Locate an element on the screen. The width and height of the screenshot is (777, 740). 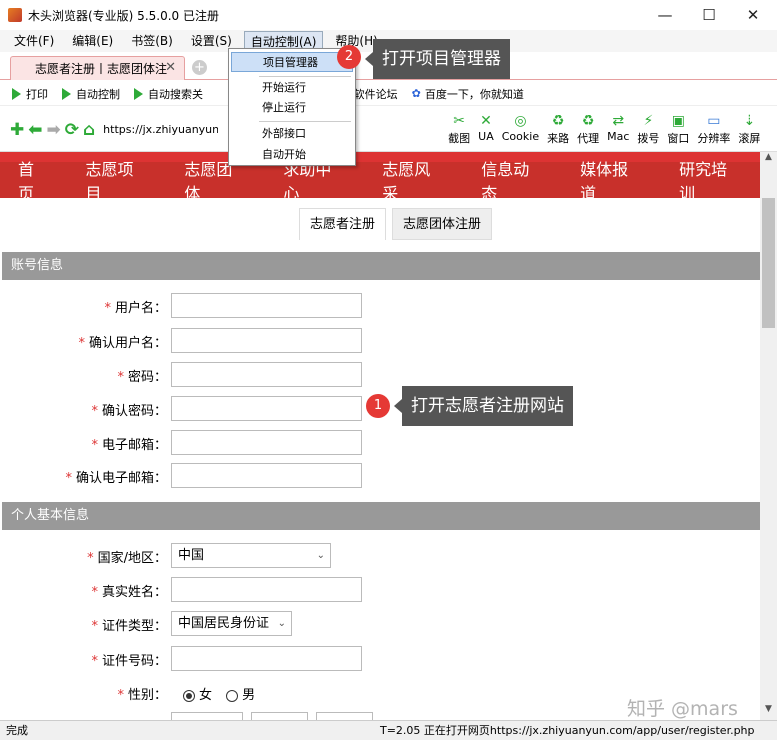
baidu-bookmark: ✿ 百度一下，你就知道 is located at coordinates (468, 94).